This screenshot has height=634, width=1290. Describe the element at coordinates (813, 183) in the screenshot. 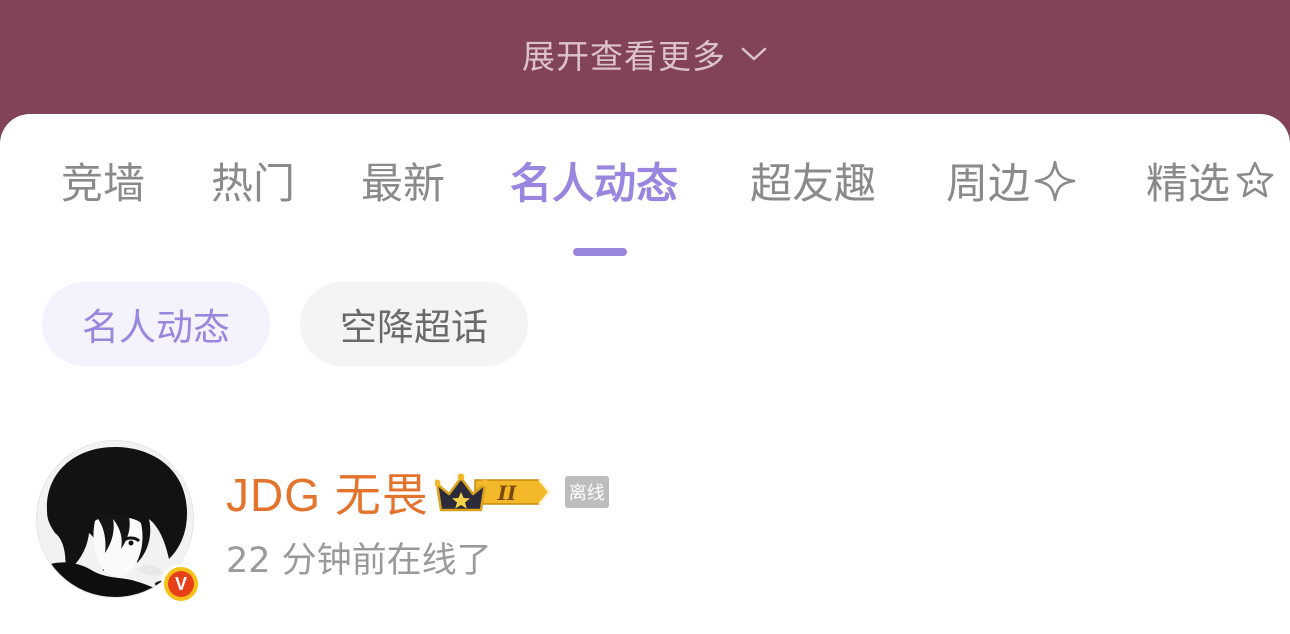

I see `tab-label: 超友趣` at that location.